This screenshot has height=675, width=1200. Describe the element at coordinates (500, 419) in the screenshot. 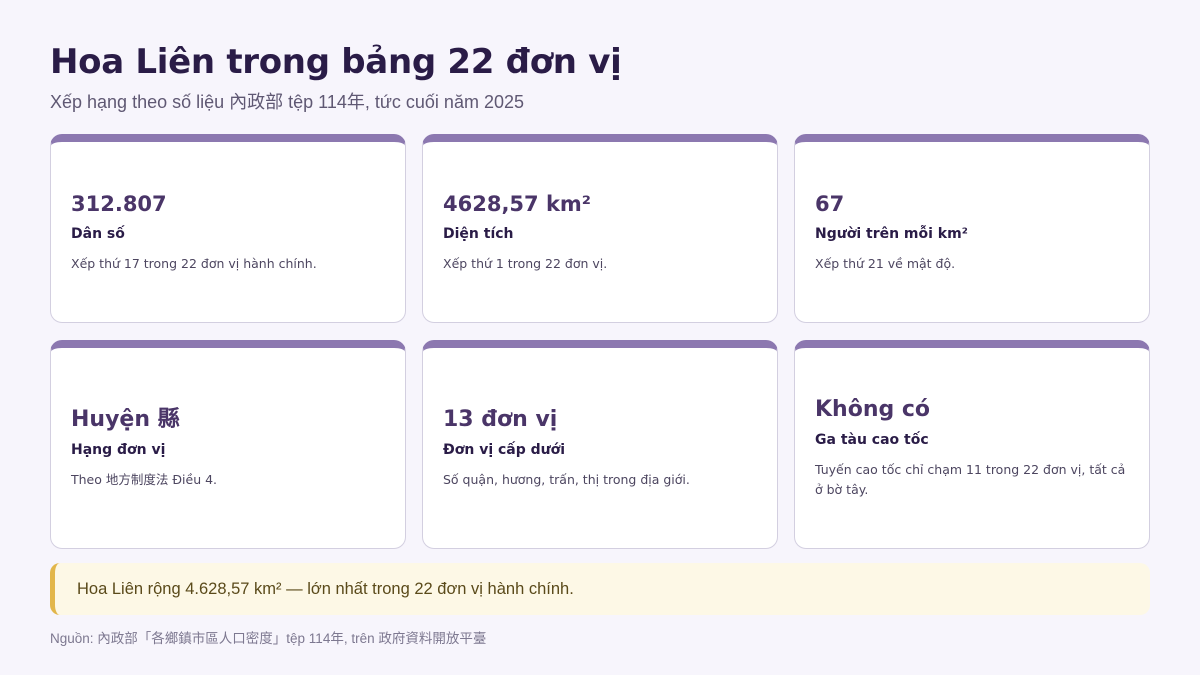

I see `stat-value: 13 đơn vị` at that location.